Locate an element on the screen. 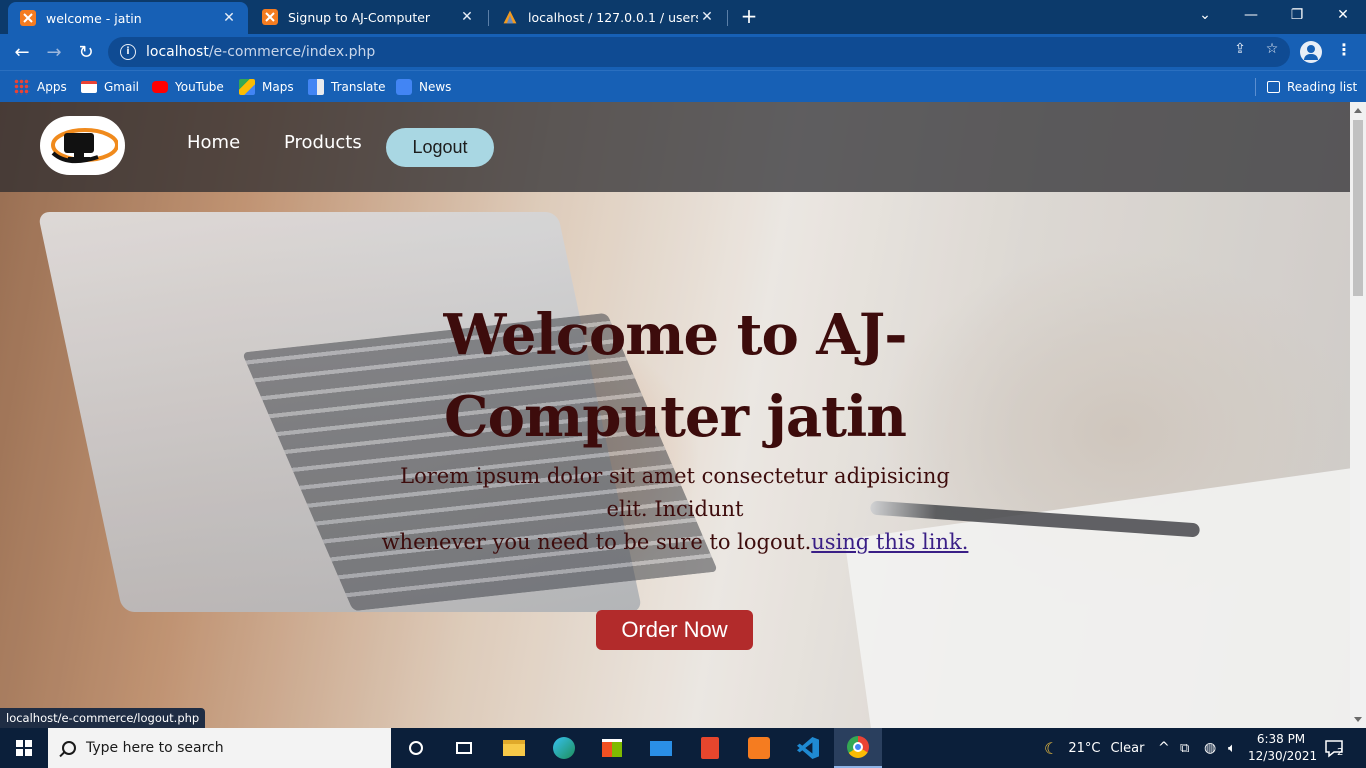 The image size is (1366, 768). show-hidden-icons-chevron-icon: ^ is located at coordinates (1164, 748).